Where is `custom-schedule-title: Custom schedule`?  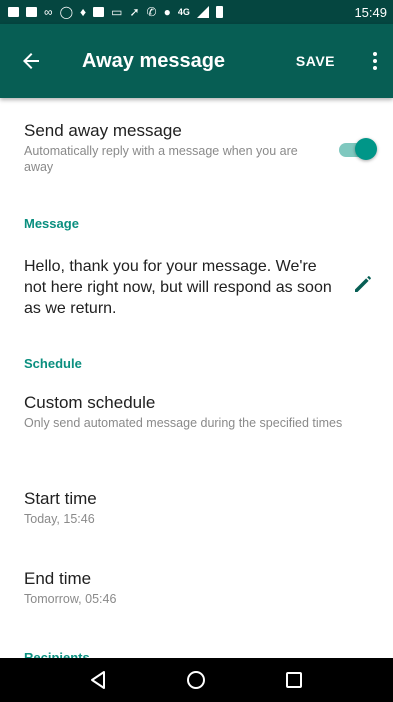 custom-schedule-title: Custom schedule is located at coordinates (90, 402).